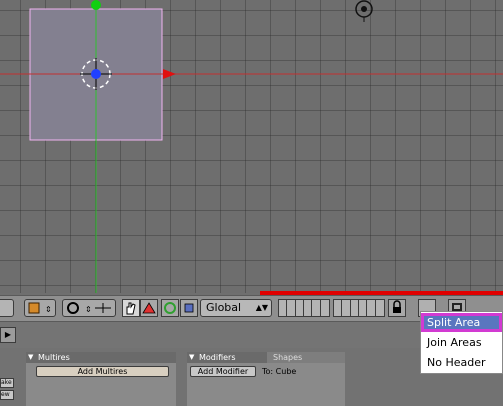  What do you see at coordinates (227, 357) in the screenshot?
I see `modifiers-tab: ▼ Modifiers` at bounding box center [227, 357].